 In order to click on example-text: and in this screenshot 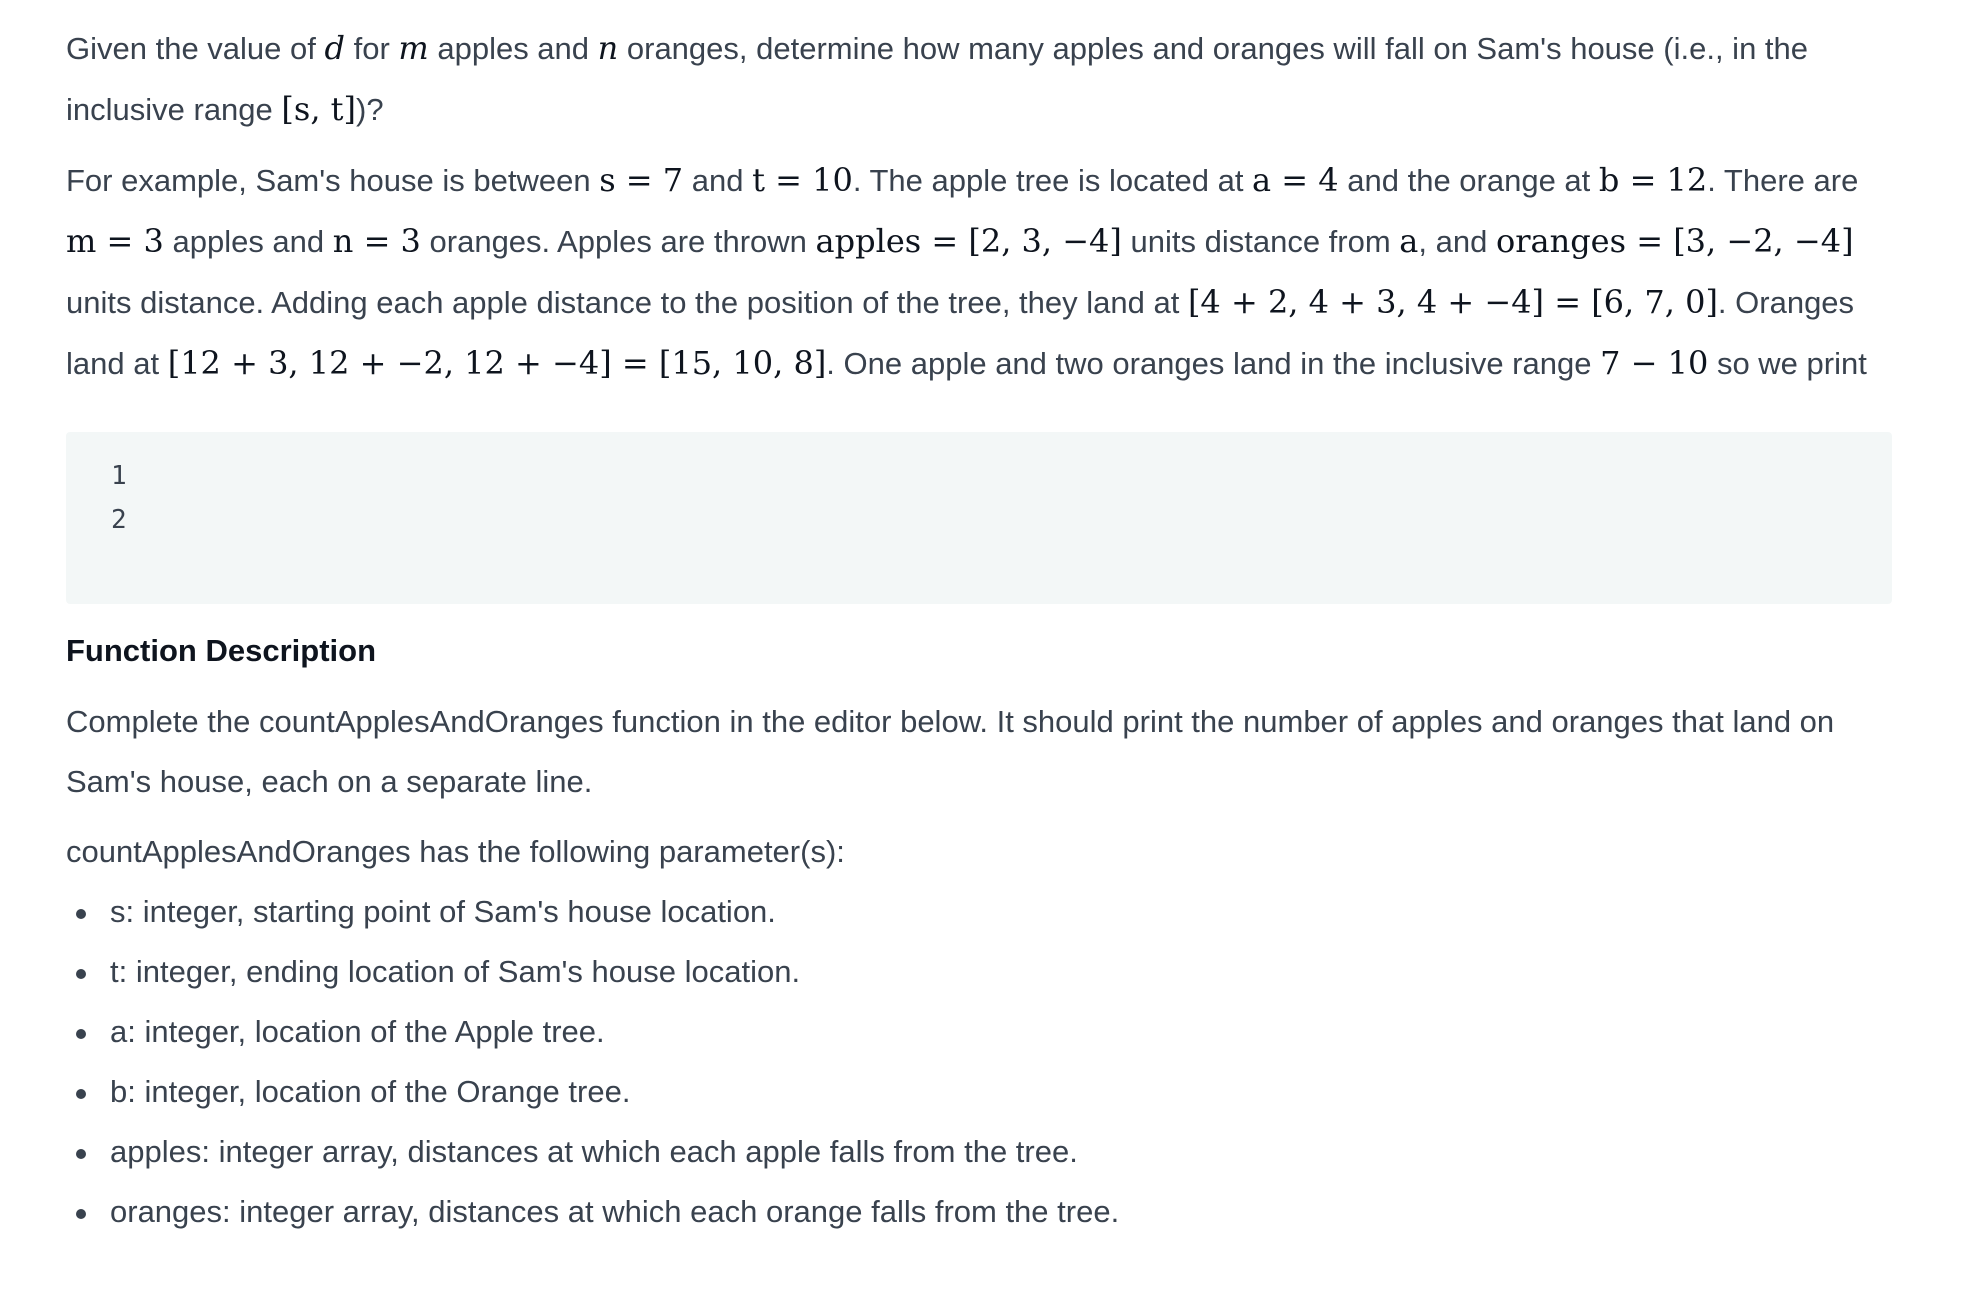, I will do `click(718, 180)`.